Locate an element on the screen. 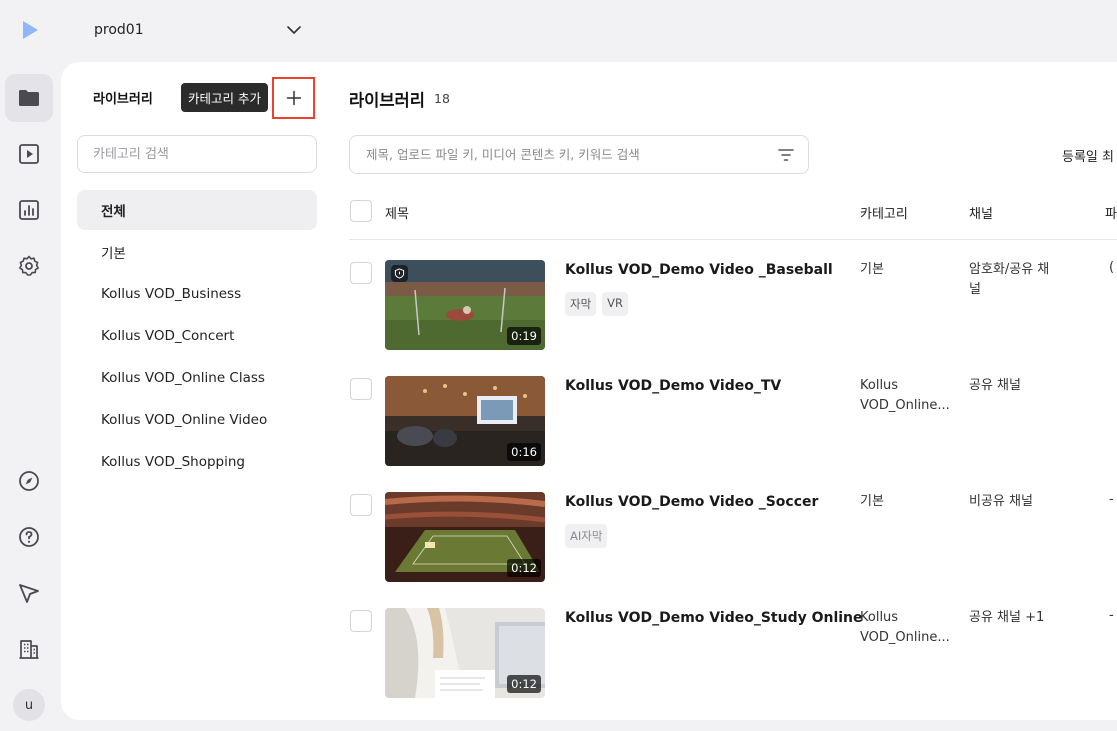 The width and height of the screenshot is (1117, 731). nav-rail is located at coordinates (30, 396).